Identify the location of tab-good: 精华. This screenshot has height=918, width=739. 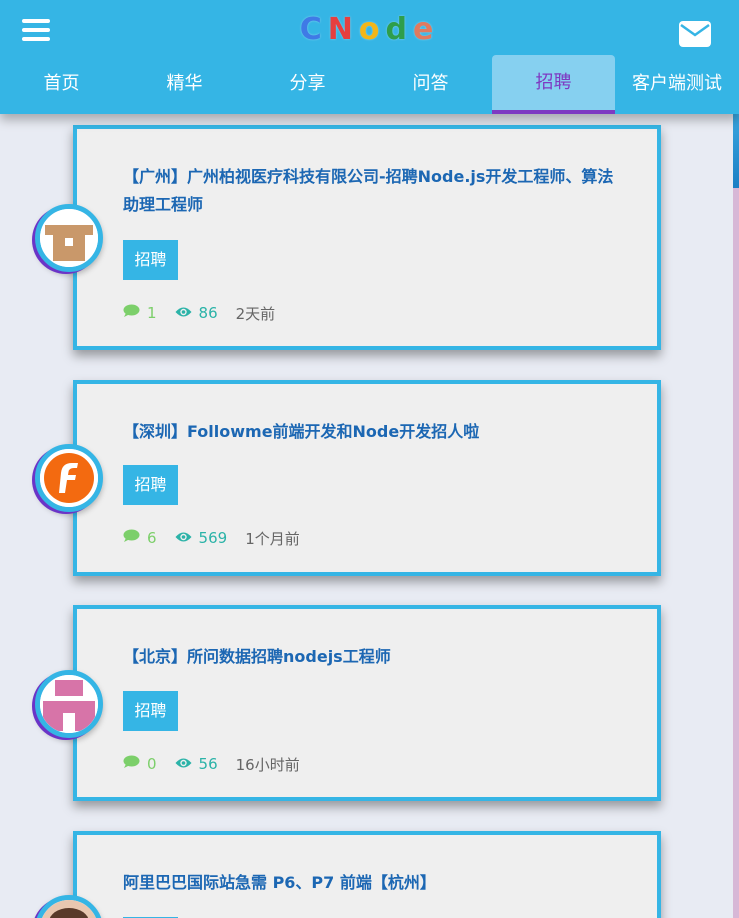
(184, 84).